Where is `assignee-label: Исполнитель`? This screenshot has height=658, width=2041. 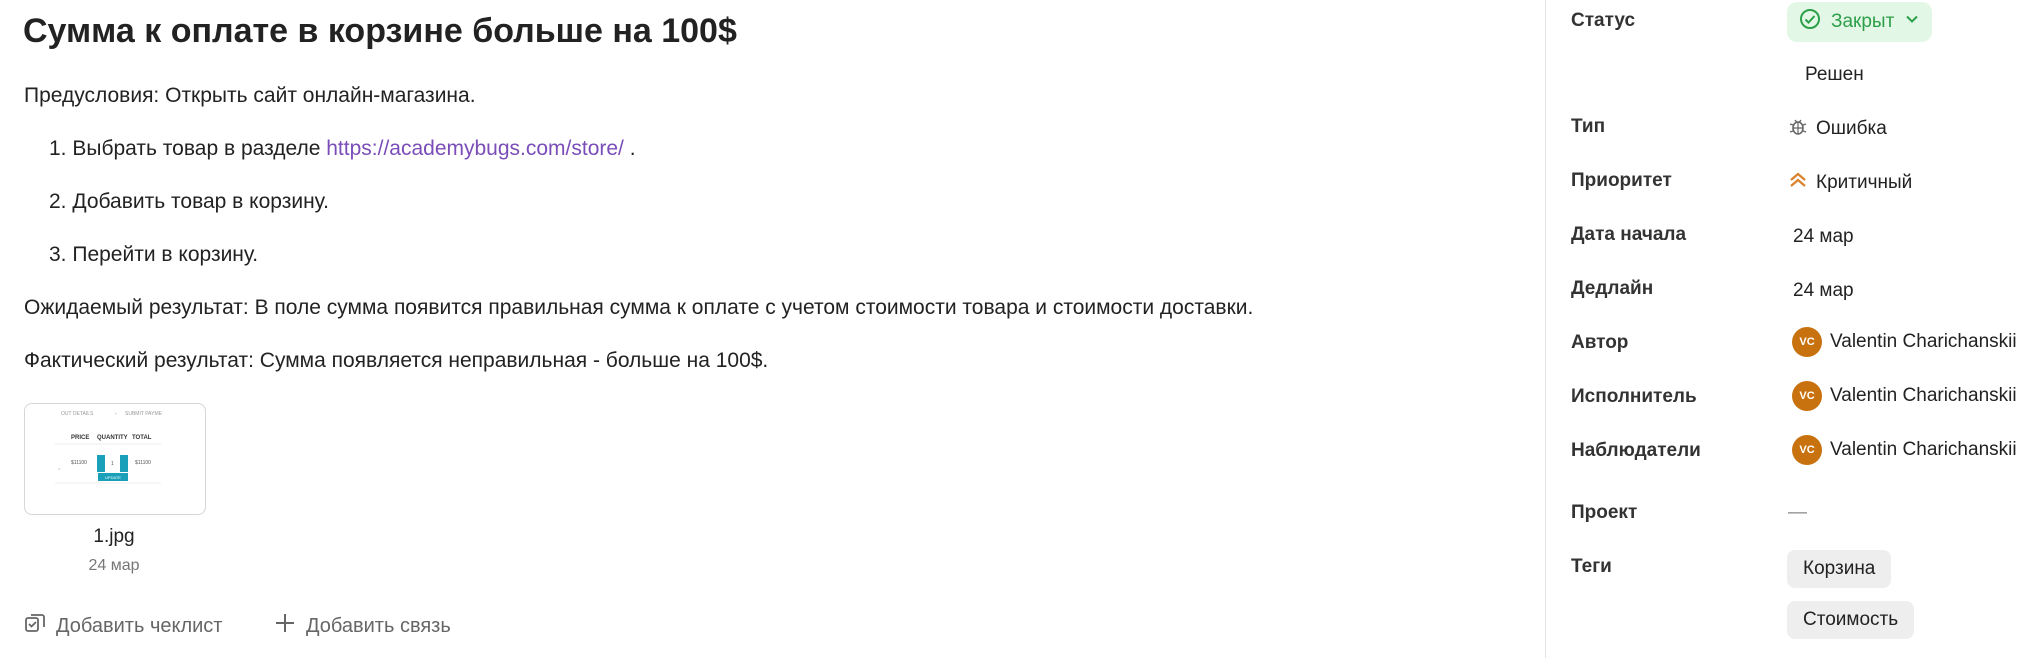 assignee-label: Исполнитель is located at coordinates (1634, 396).